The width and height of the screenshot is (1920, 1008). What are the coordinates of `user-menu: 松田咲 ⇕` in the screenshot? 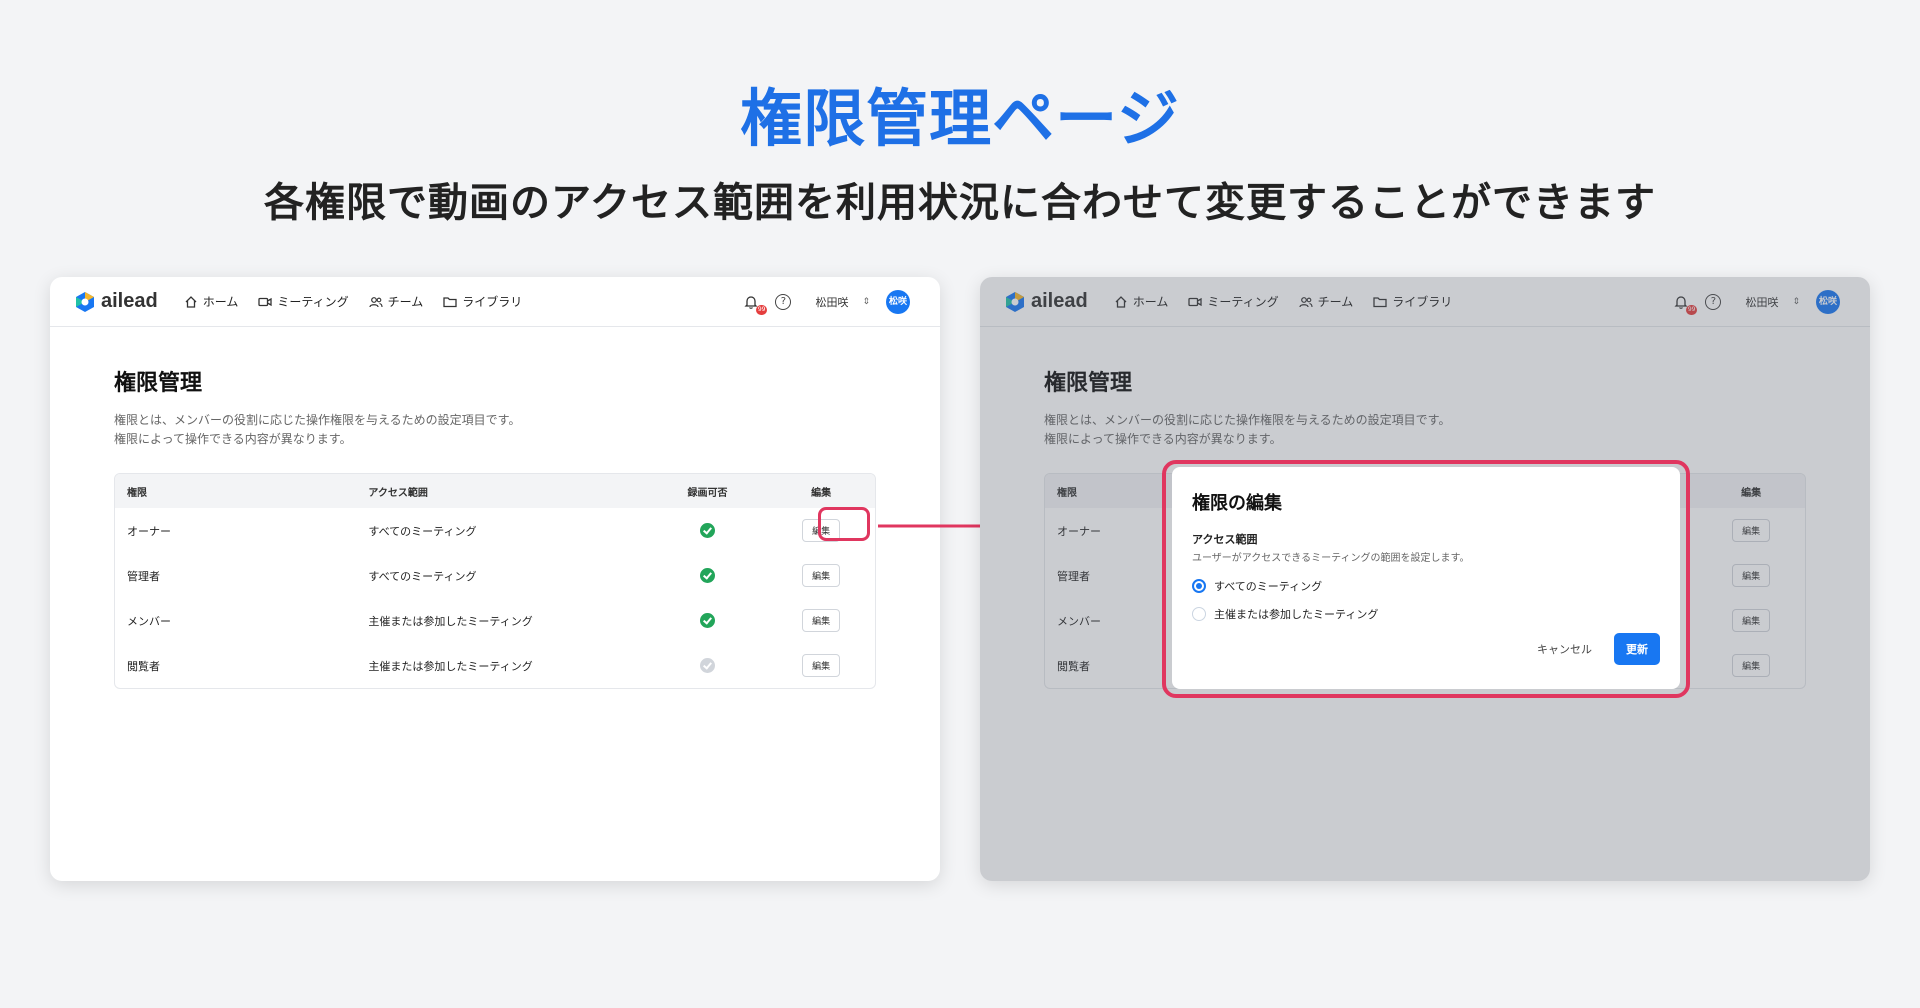 It's located at (842, 302).